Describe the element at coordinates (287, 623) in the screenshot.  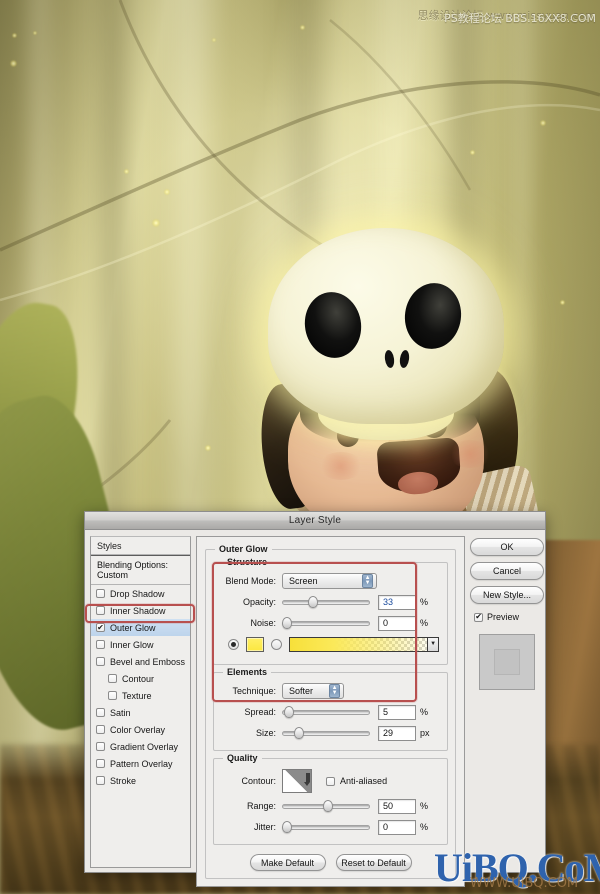
I see `noise-slider-knob` at that location.